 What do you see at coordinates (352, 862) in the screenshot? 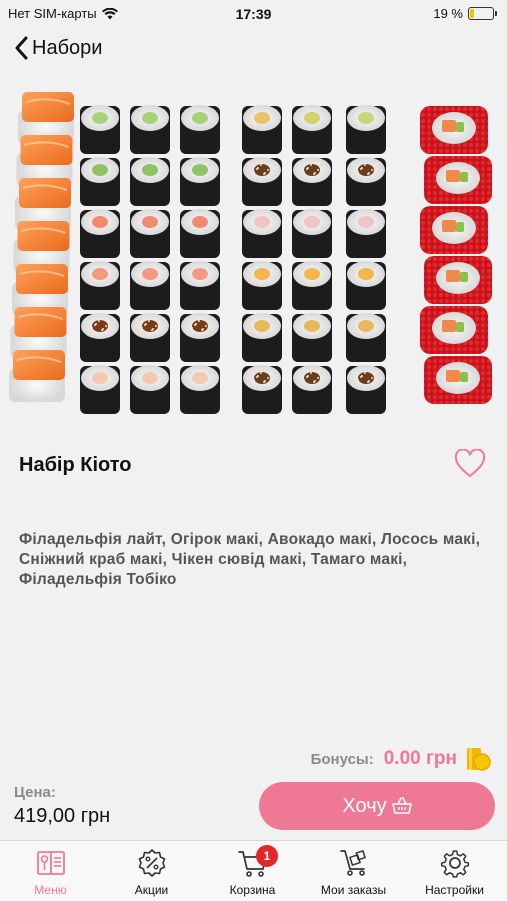
I see `delivery-cart-icon` at bounding box center [352, 862].